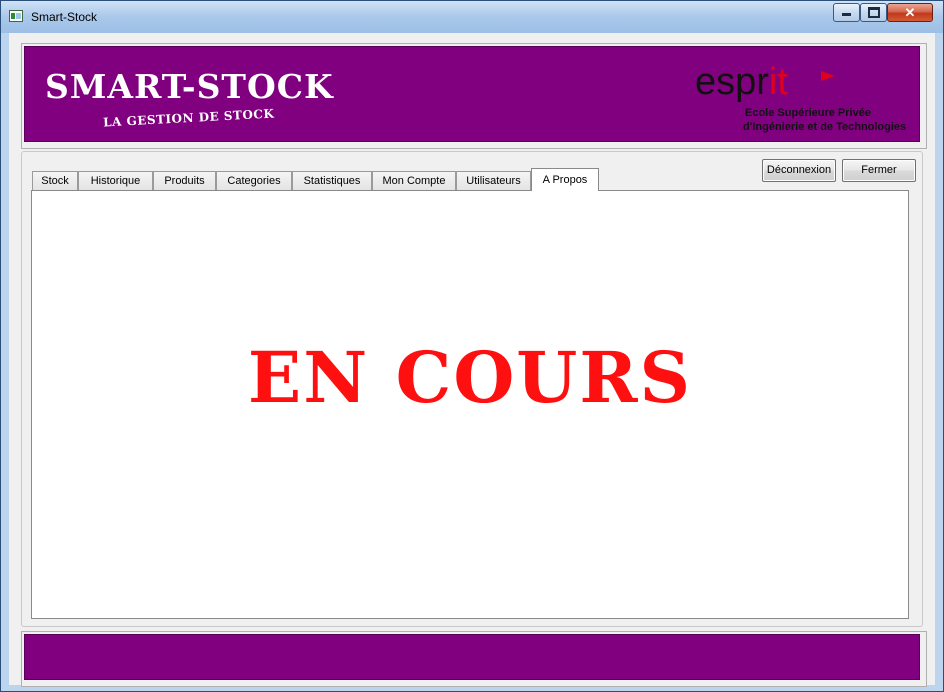 This screenshot has height=692, width=944. I want to click on app-icon, so click(16, 16).